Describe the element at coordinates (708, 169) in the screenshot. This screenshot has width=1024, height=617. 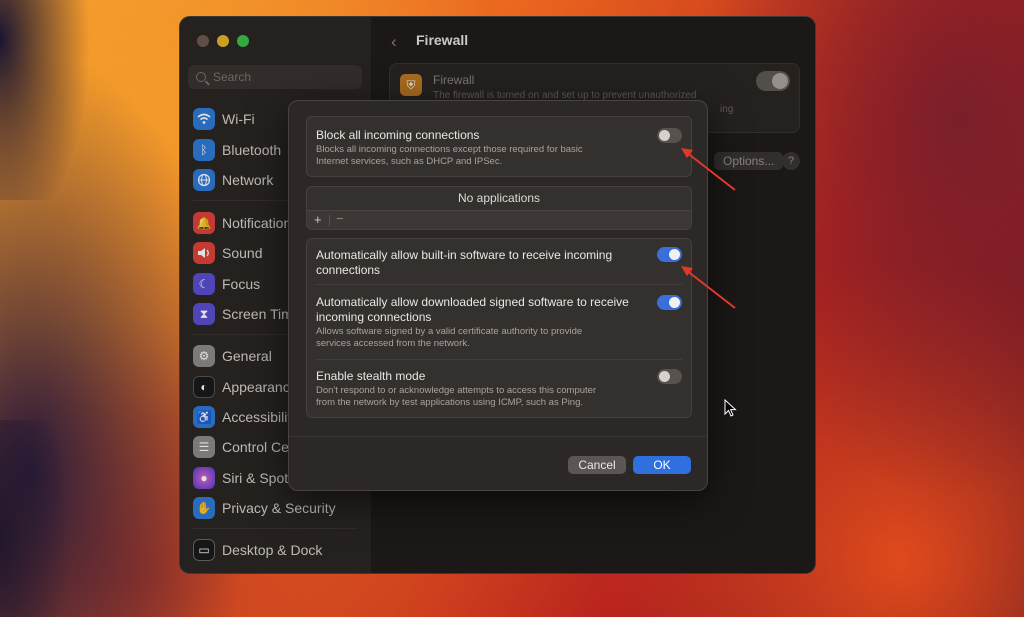
I see `annotation-arrow-block` at that location.